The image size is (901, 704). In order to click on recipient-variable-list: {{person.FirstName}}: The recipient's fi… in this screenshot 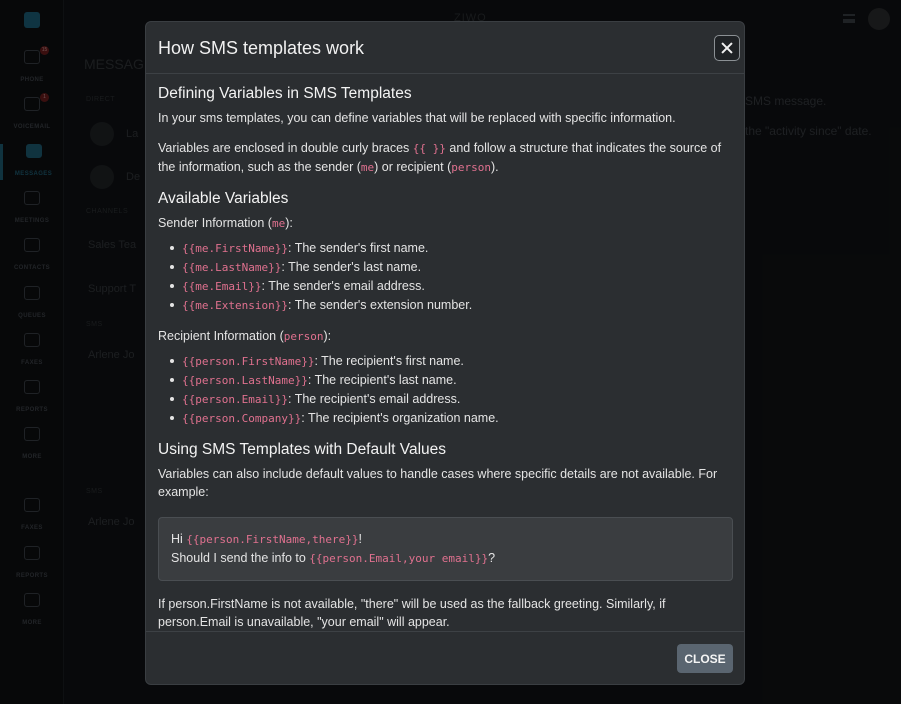, I will do `click(449, 390)`.